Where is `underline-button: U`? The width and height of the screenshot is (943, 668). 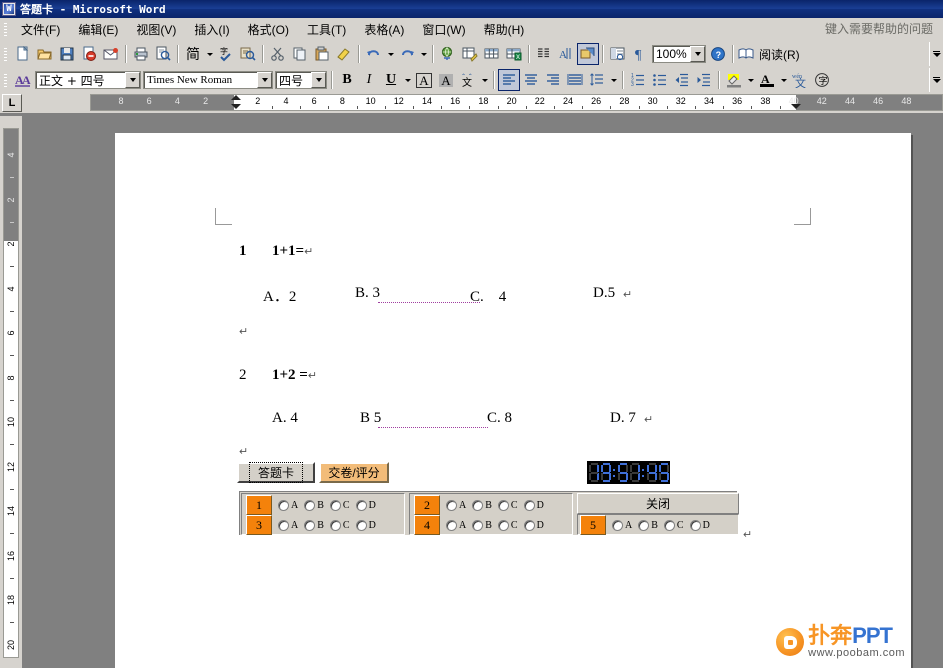
underline-button: U is located at coordinates (391, 80).